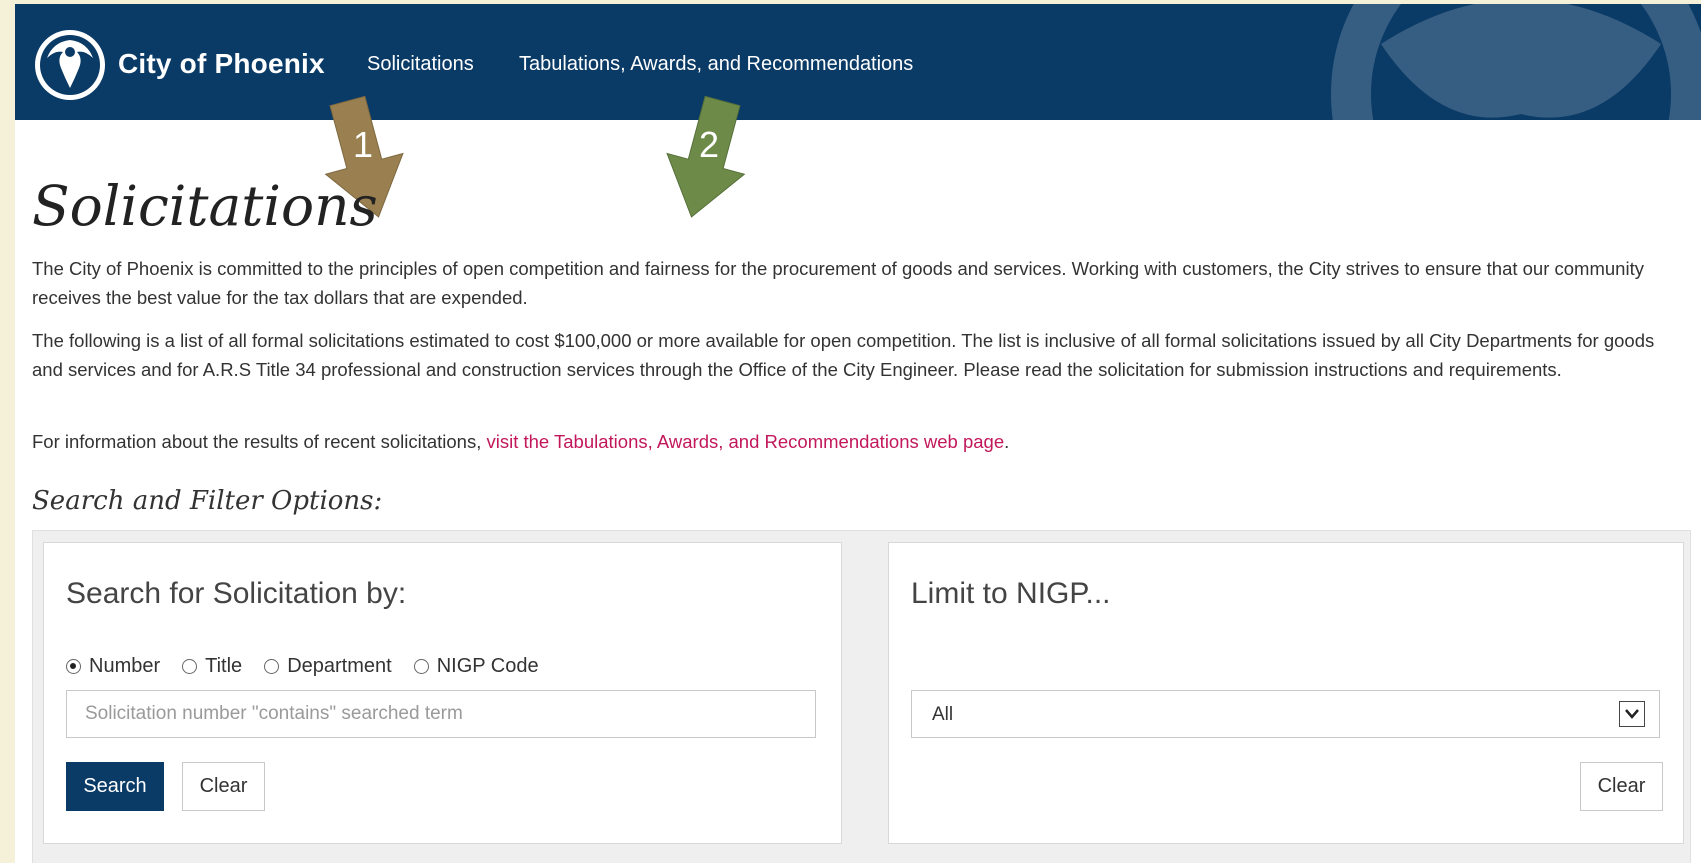  I want to click on radio-number: Number, so click(113, 666).